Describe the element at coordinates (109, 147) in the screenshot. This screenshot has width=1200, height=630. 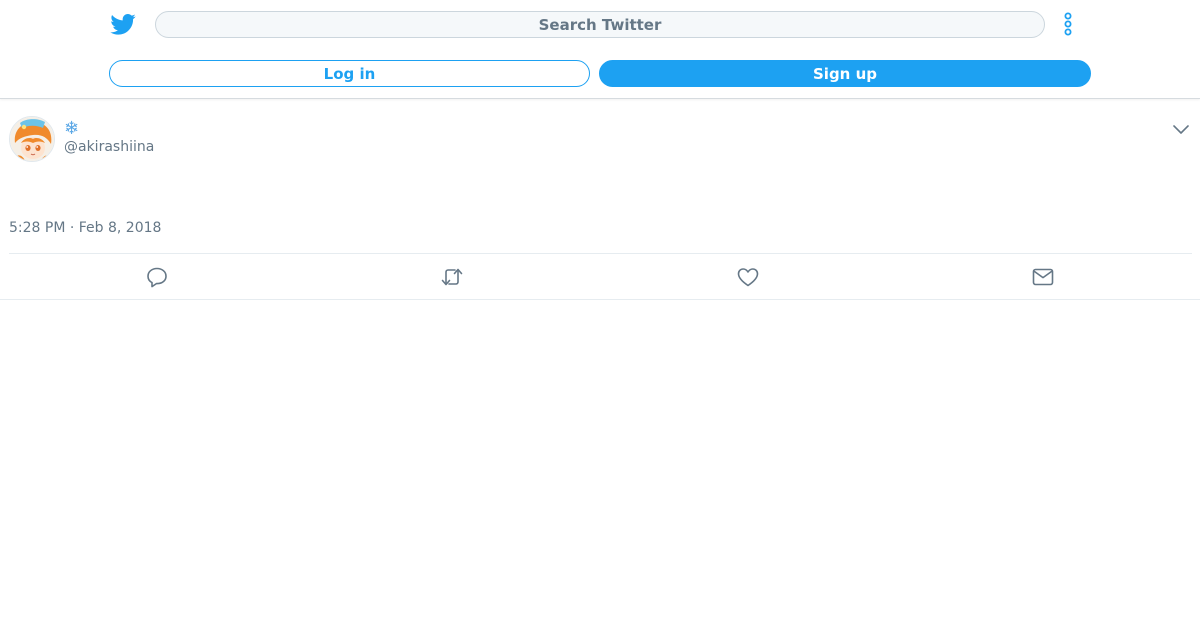
I see `user-handle: @akirashiina` at that location.